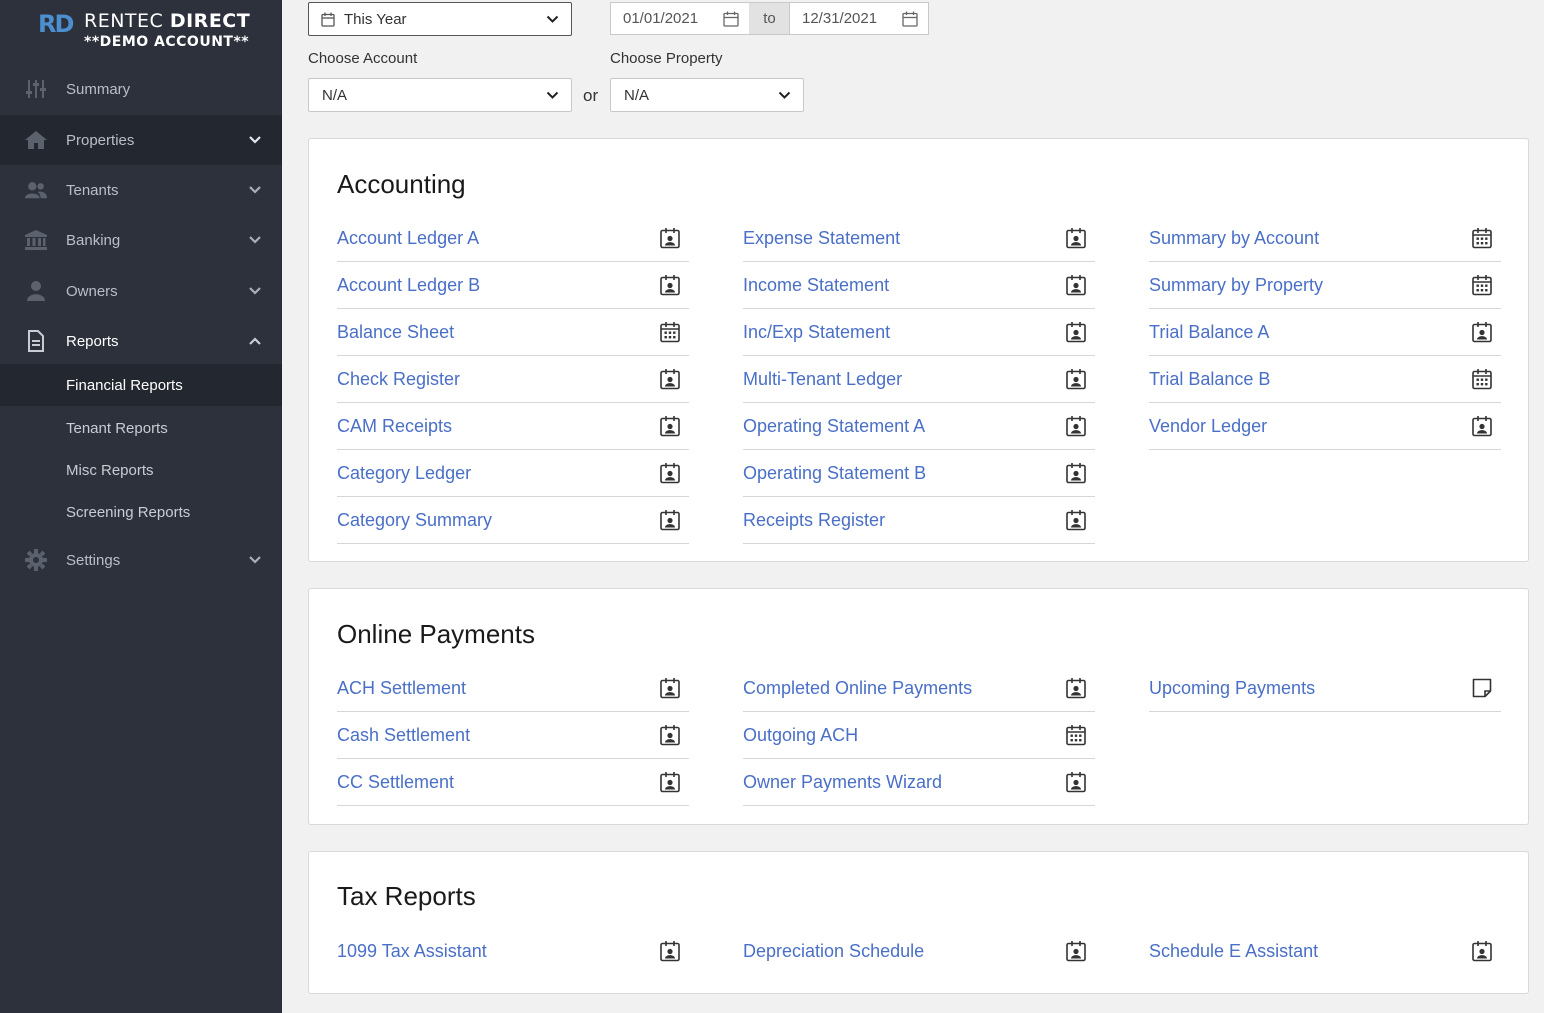  Describe the element at coordinates (408, 238) in the screenshot. I see `report-link: Account Ledger A` at that location.